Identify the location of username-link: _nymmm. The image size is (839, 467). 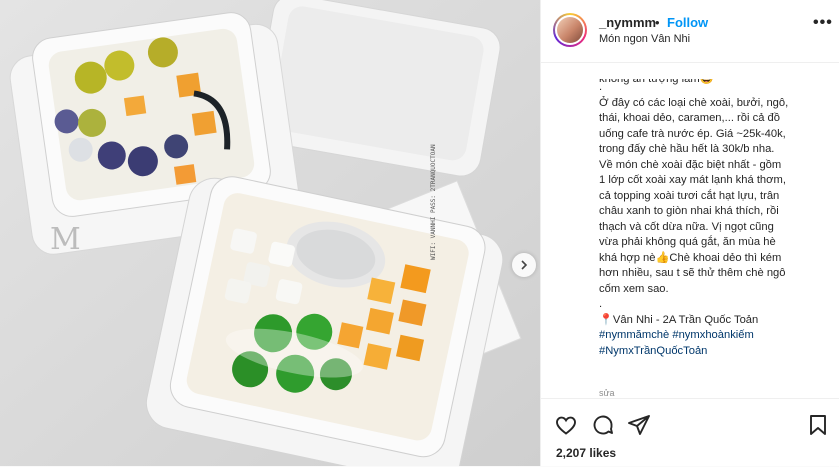
(627, 22).